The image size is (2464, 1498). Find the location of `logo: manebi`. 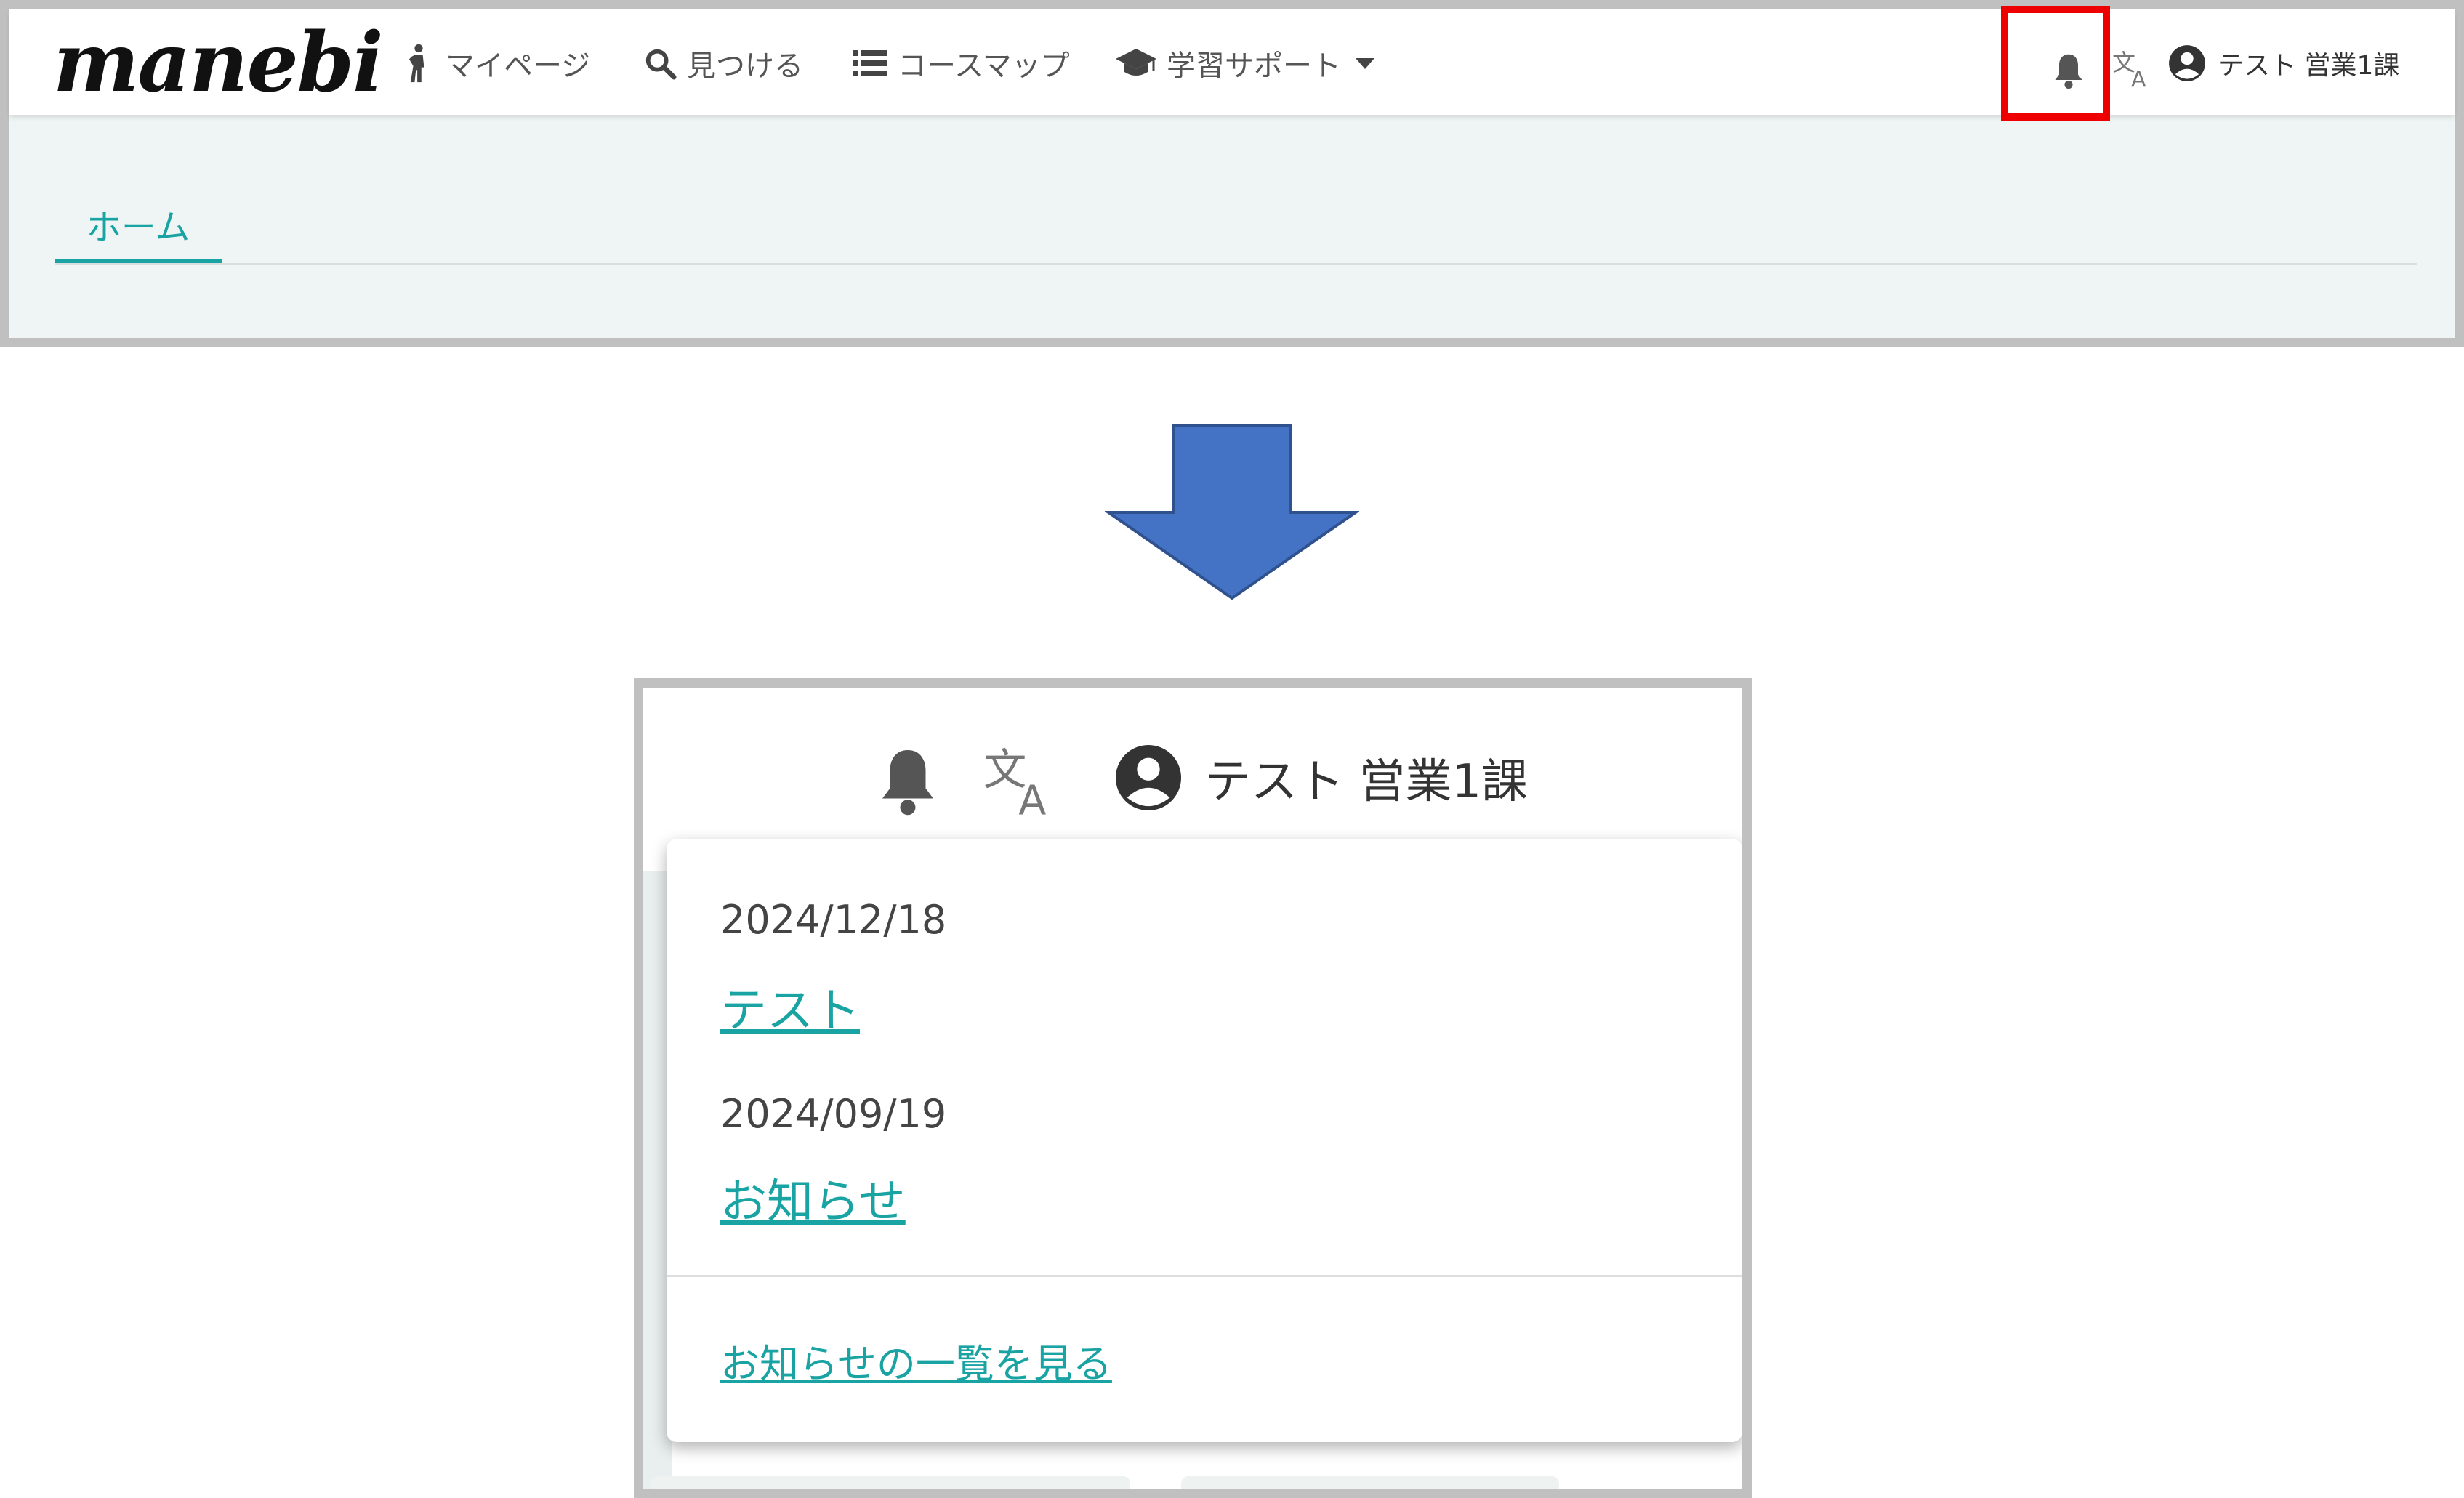

logo: manebi is located at coordinates (218, 64).